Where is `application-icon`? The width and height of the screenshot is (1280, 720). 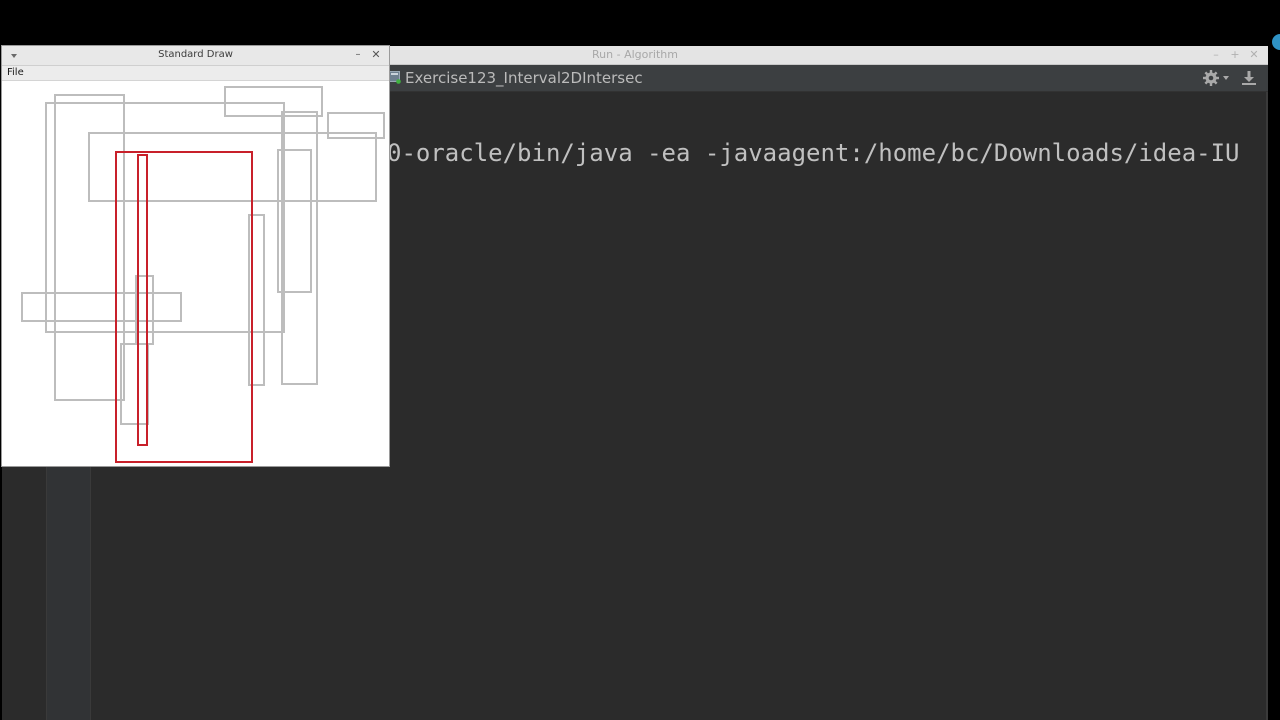 application-icon is located at coordinates (395, 77).